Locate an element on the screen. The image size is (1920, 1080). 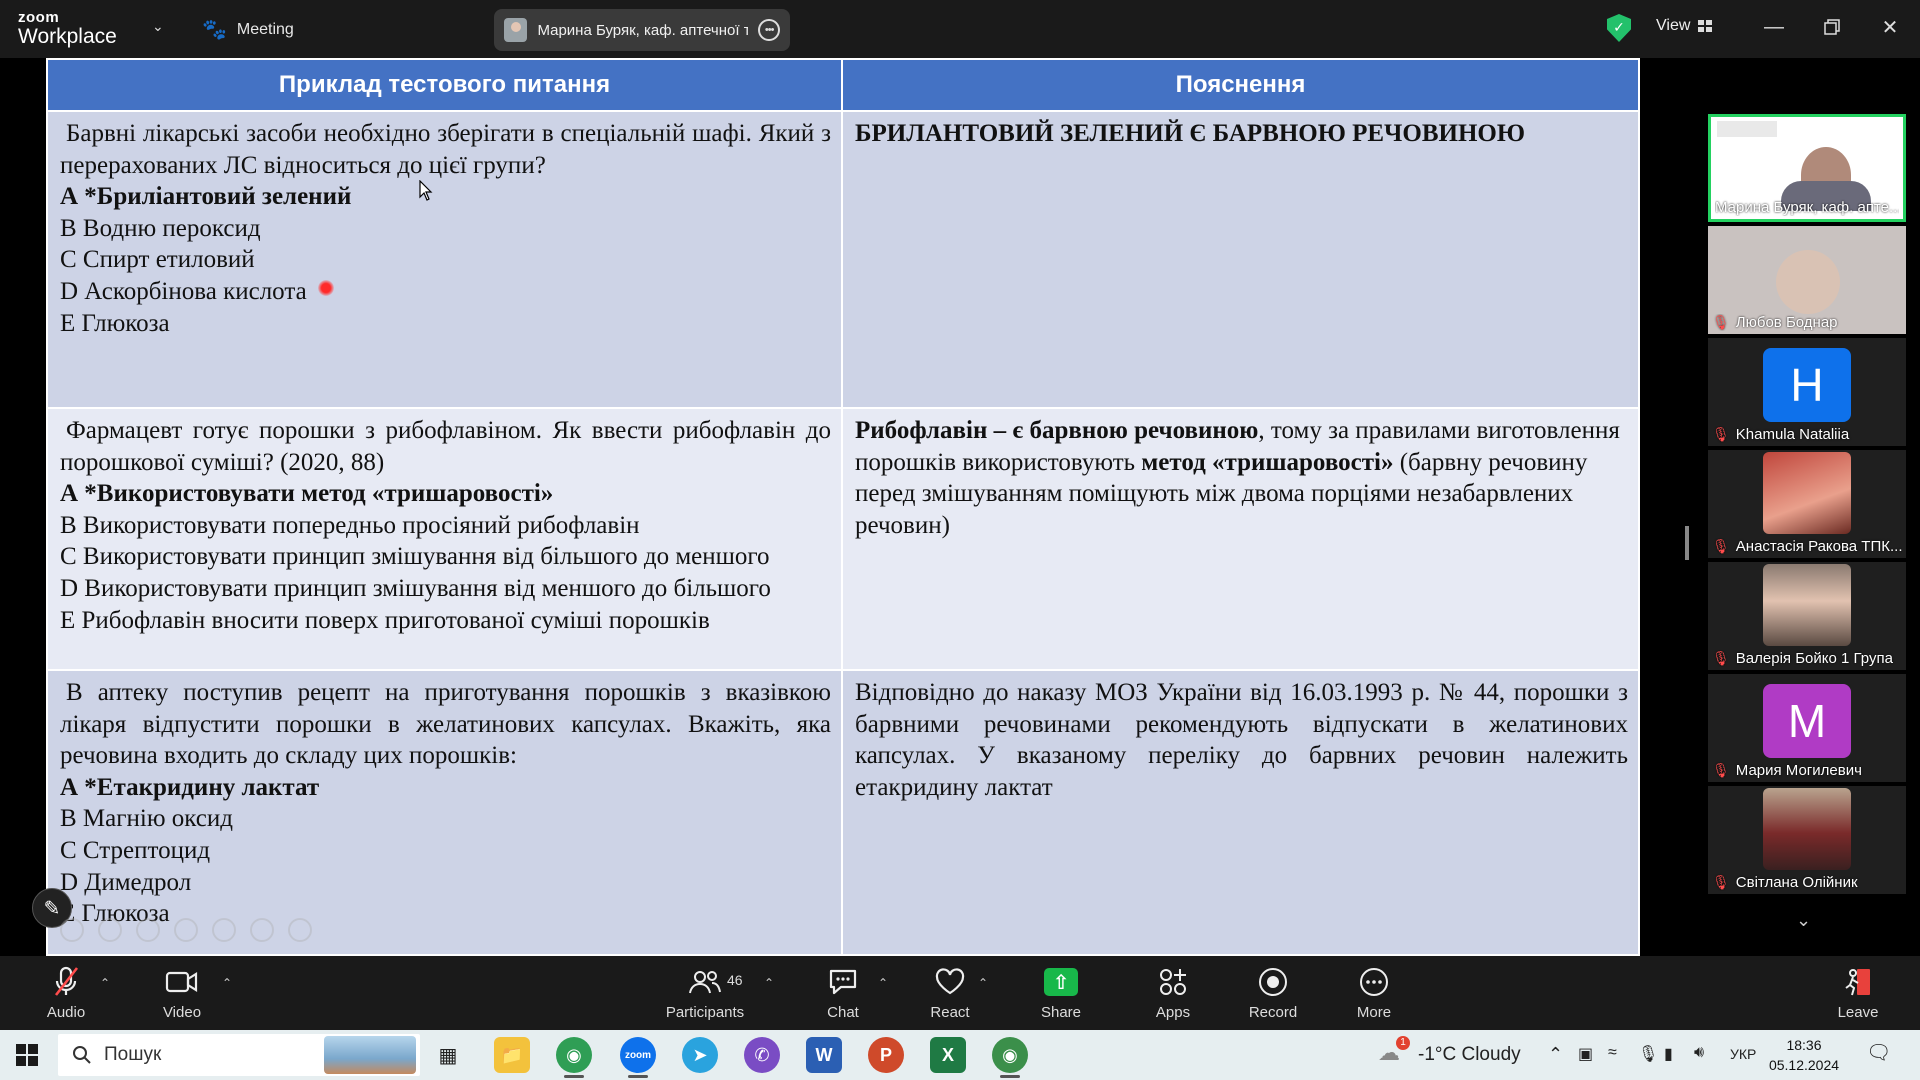
option: Е Глюкоза is located at coordinates (115, 323).